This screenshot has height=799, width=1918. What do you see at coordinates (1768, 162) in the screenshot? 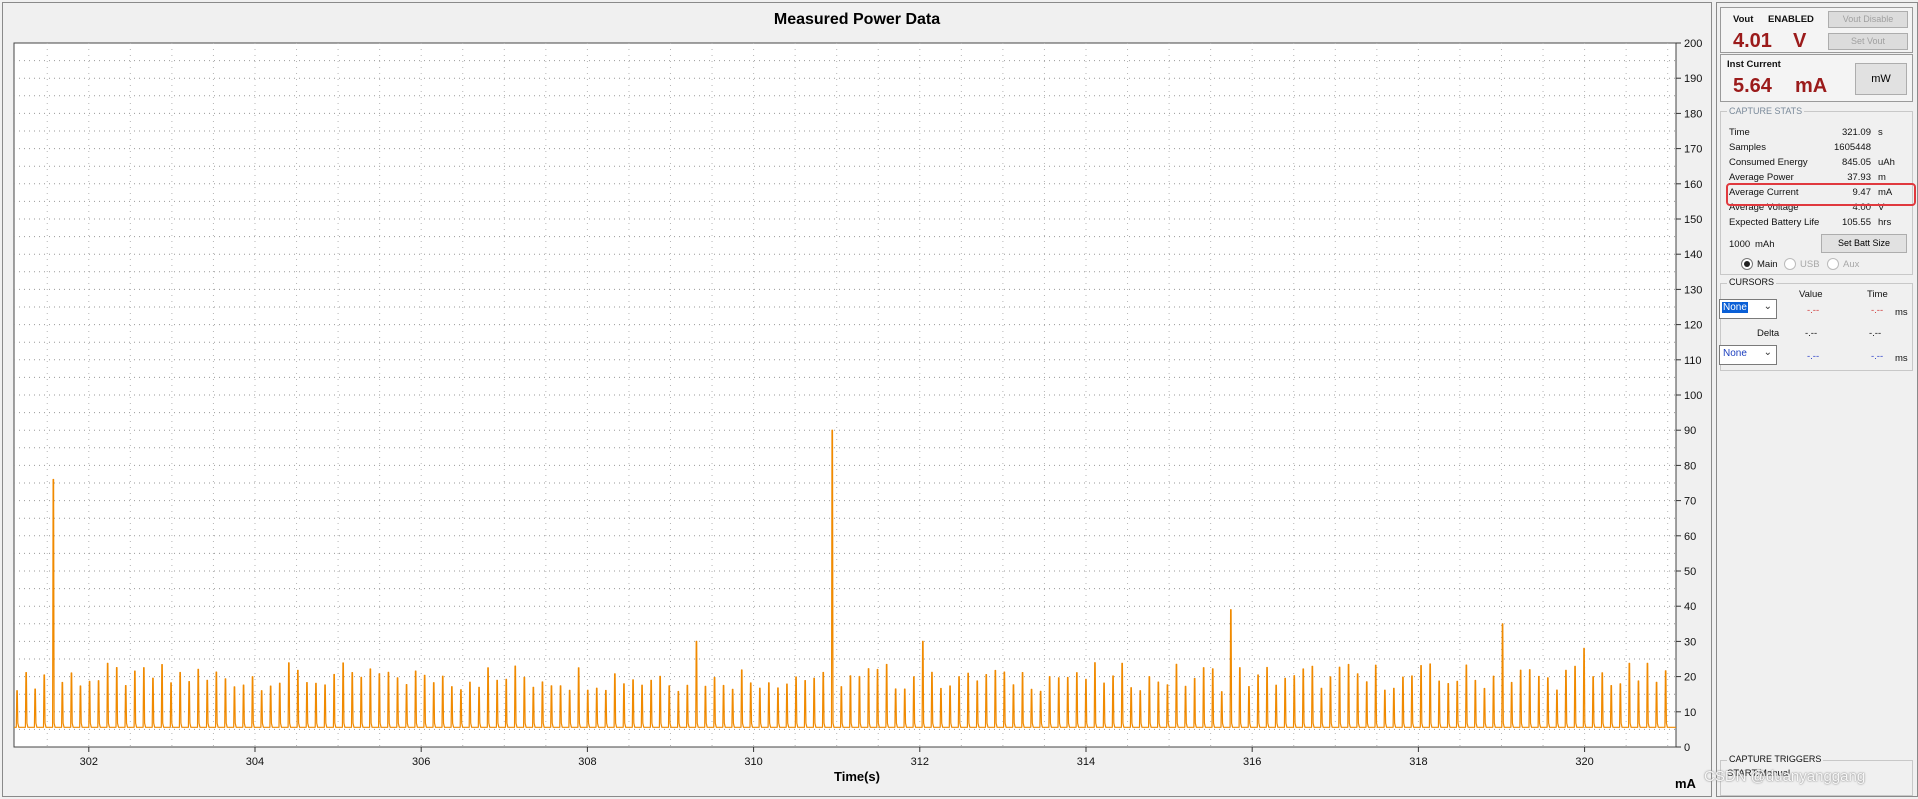
I see `stat-label: Consumed Energy` at bounding box center [1768, 162].